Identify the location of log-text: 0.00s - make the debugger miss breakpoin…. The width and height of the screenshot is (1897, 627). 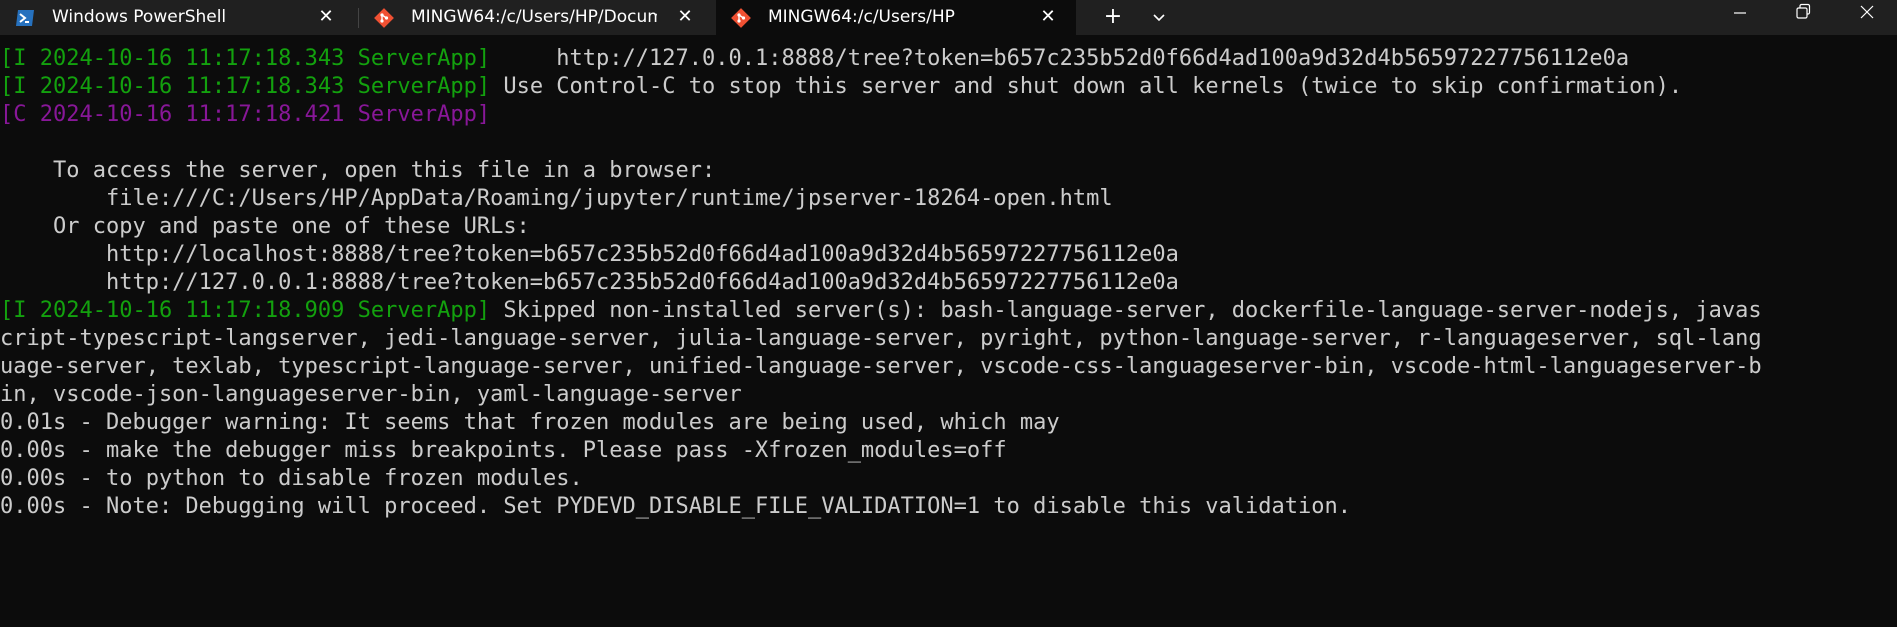
(503, 450).